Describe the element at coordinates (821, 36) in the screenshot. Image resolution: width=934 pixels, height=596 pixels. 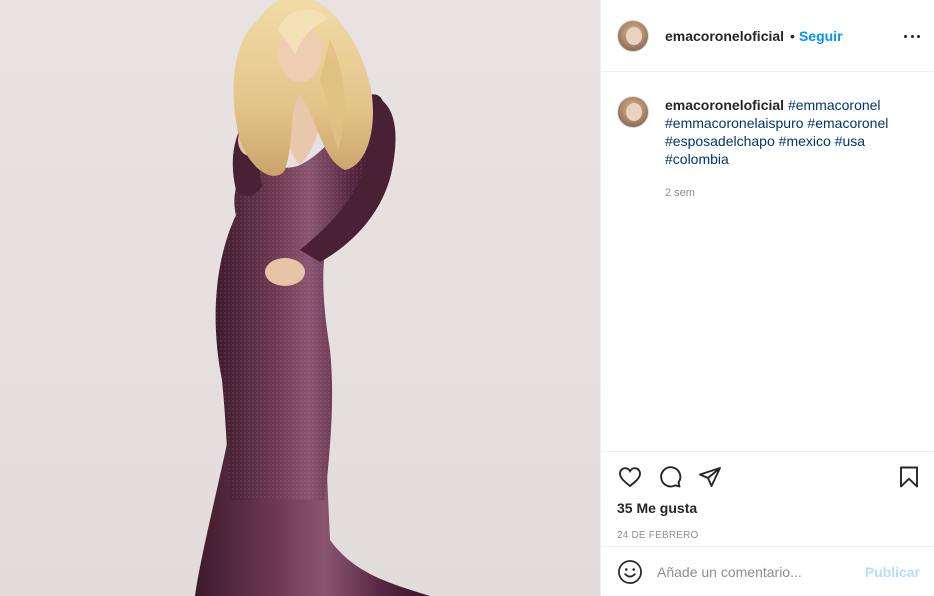
I see `follow-button: Seguir` at that location.